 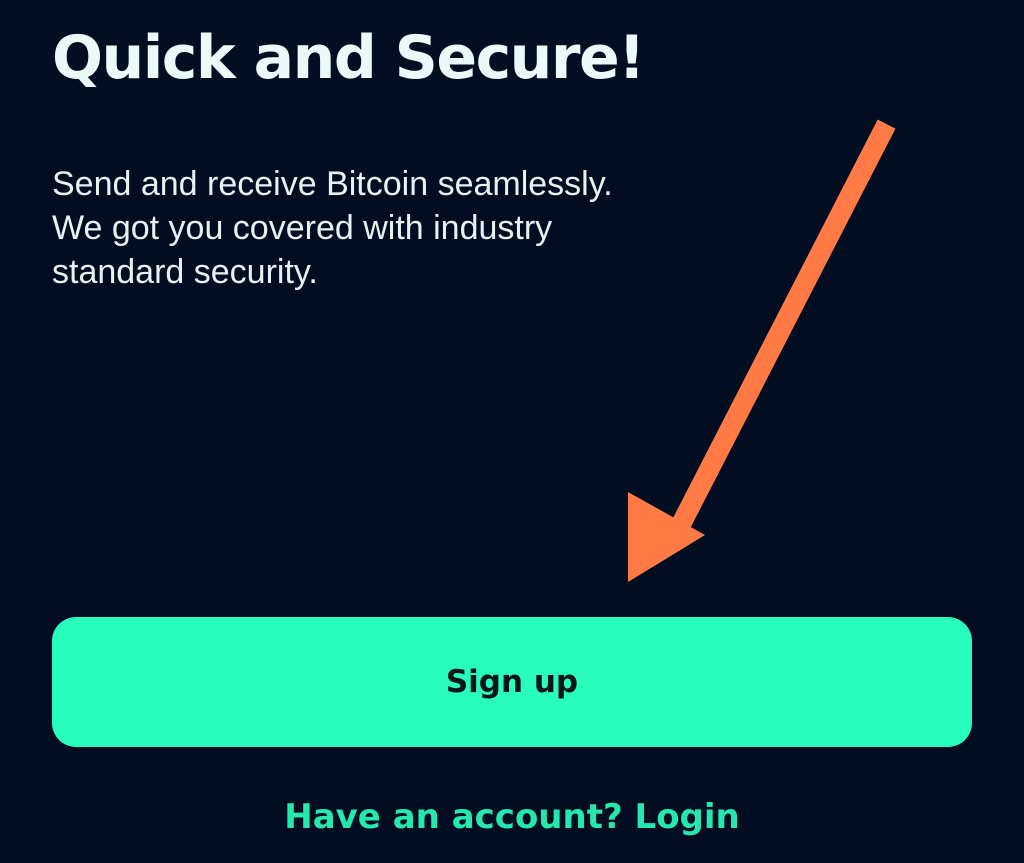 I want to click on arrow-shaft, so click(x=778, y=334).